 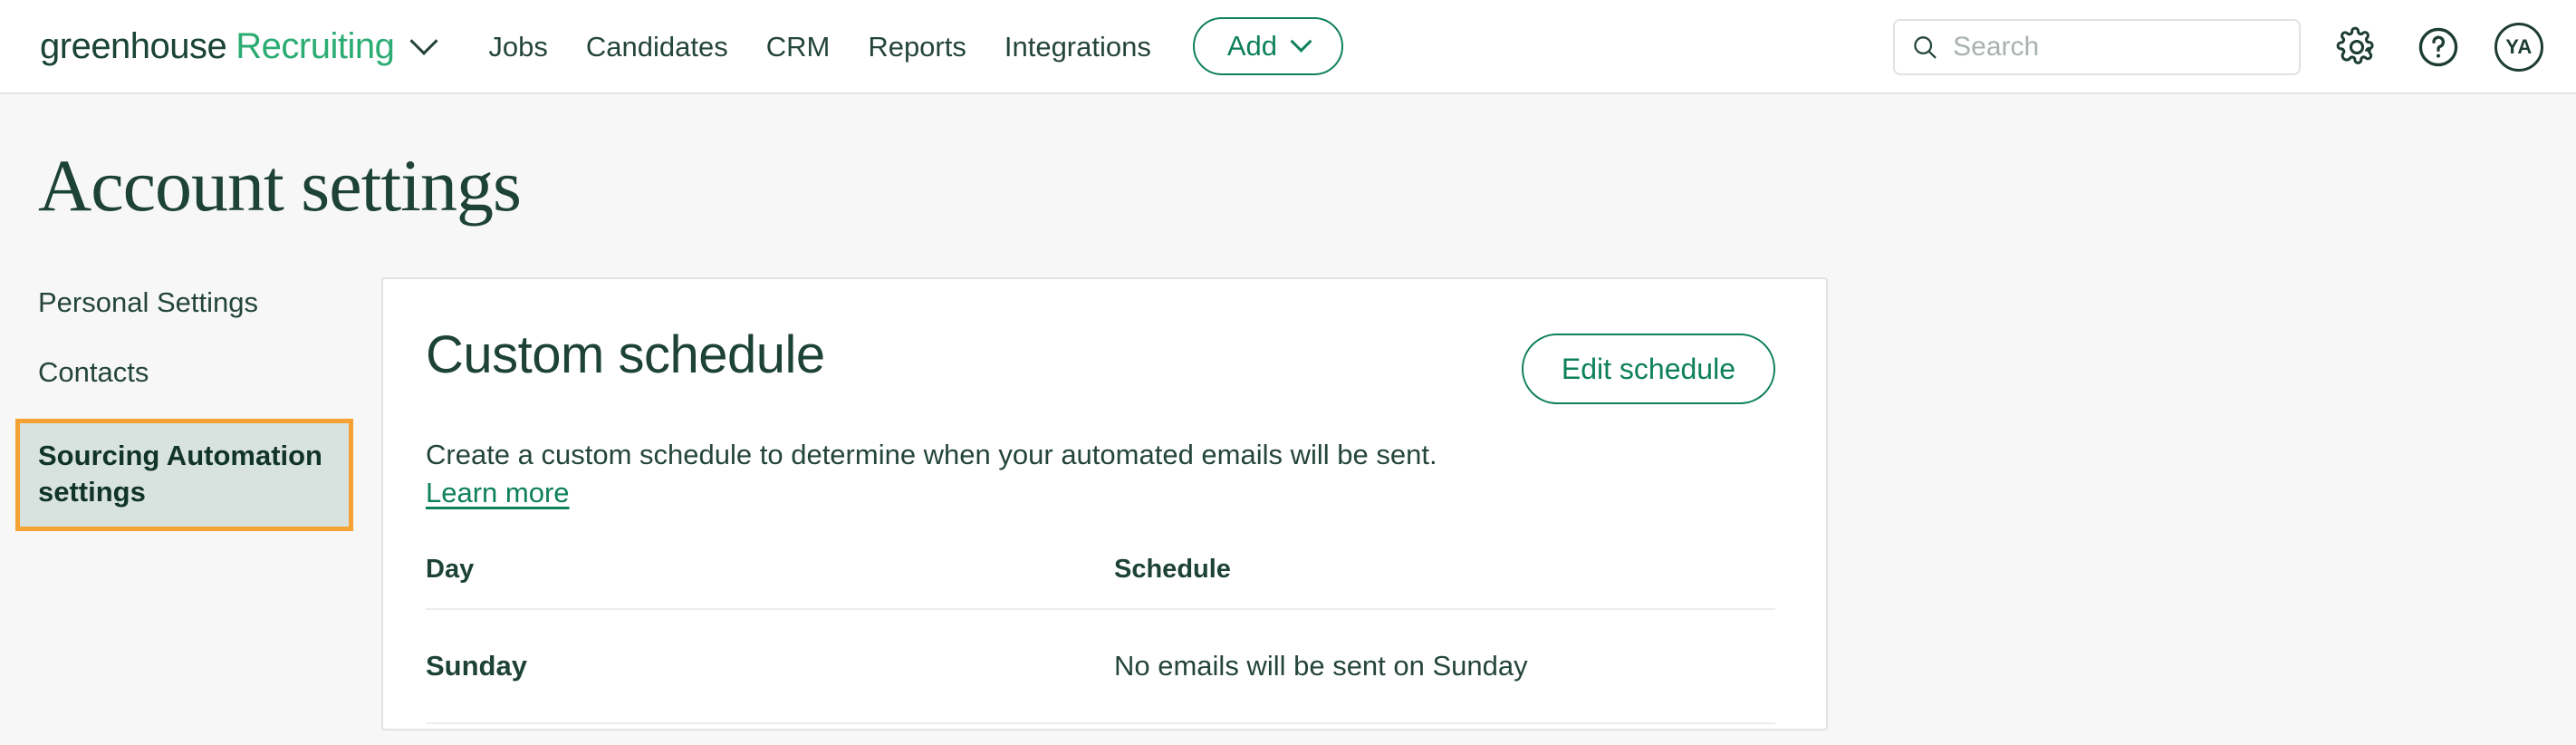 What do you see at coordinates (625, 354) in the screenshot?
I see `card-title: Custom schedule` at bounding box center [625, 354].